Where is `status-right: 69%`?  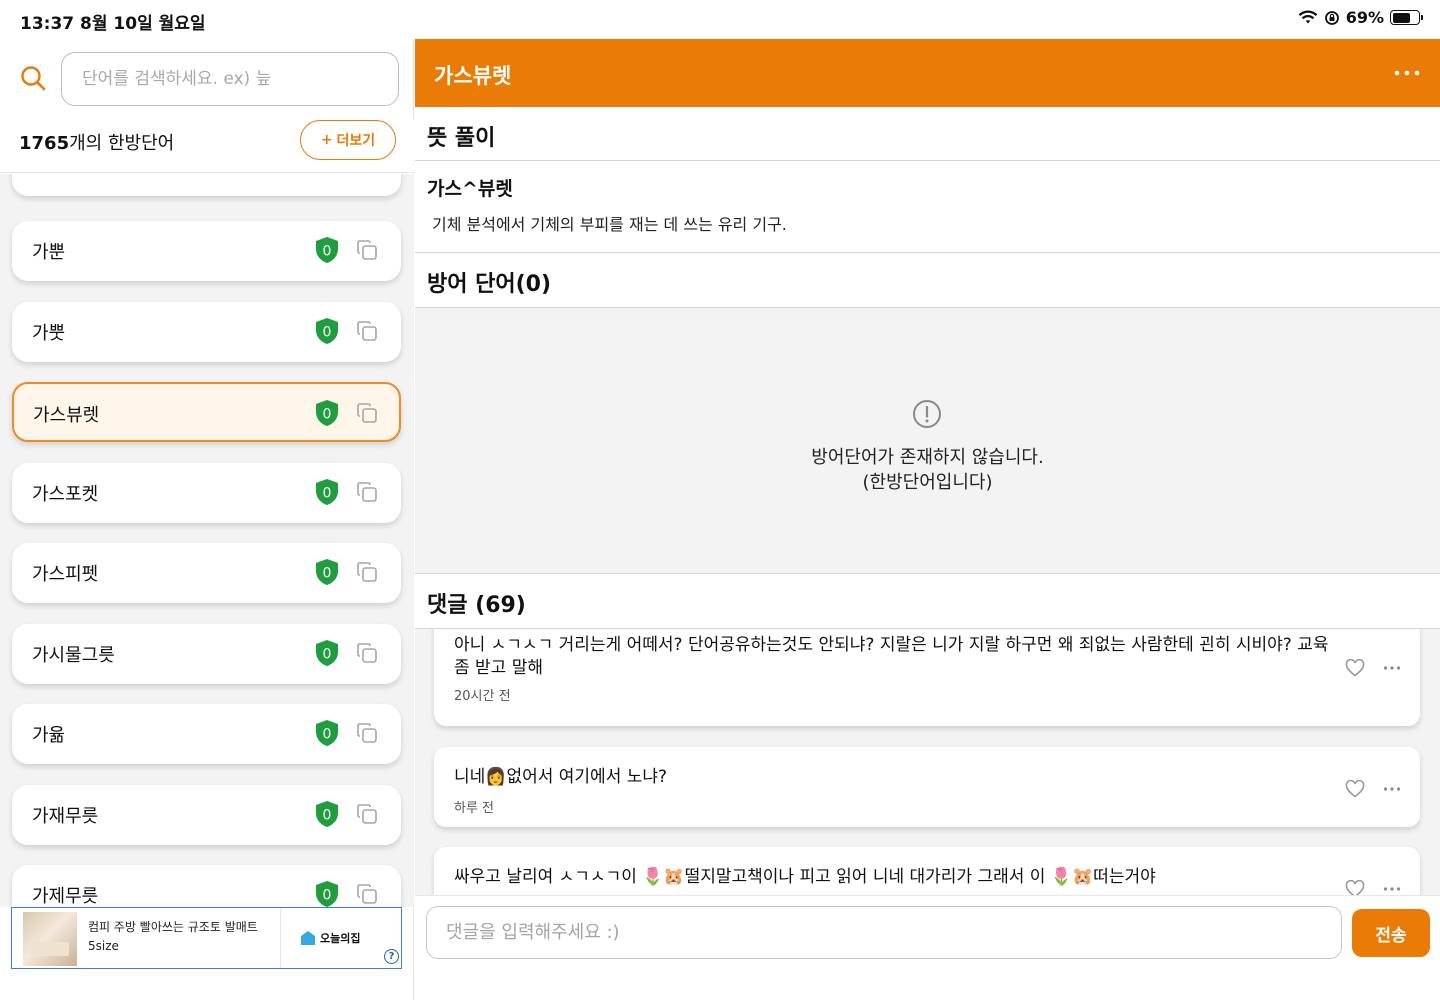 status-right: 69% is located at coordinates (1360, 17).